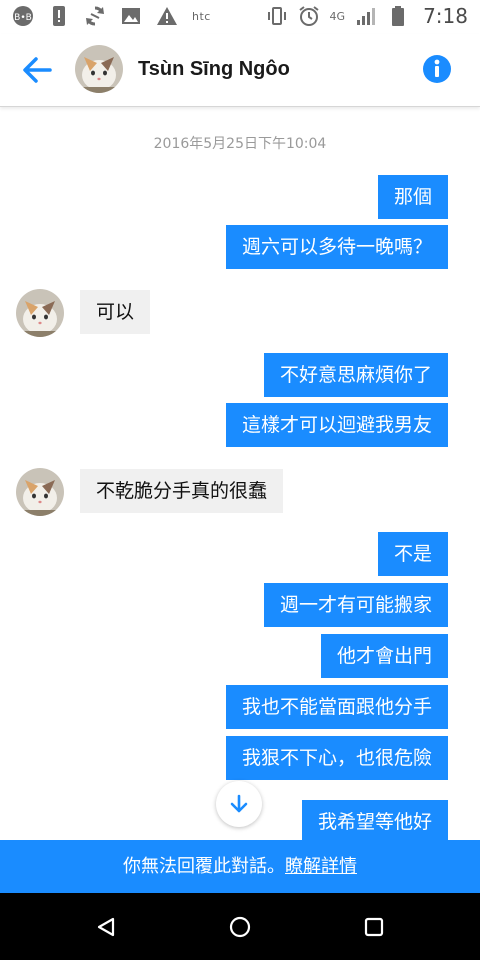  I want to click on outgoing-message: 我希望等他好, so click(374, 822).